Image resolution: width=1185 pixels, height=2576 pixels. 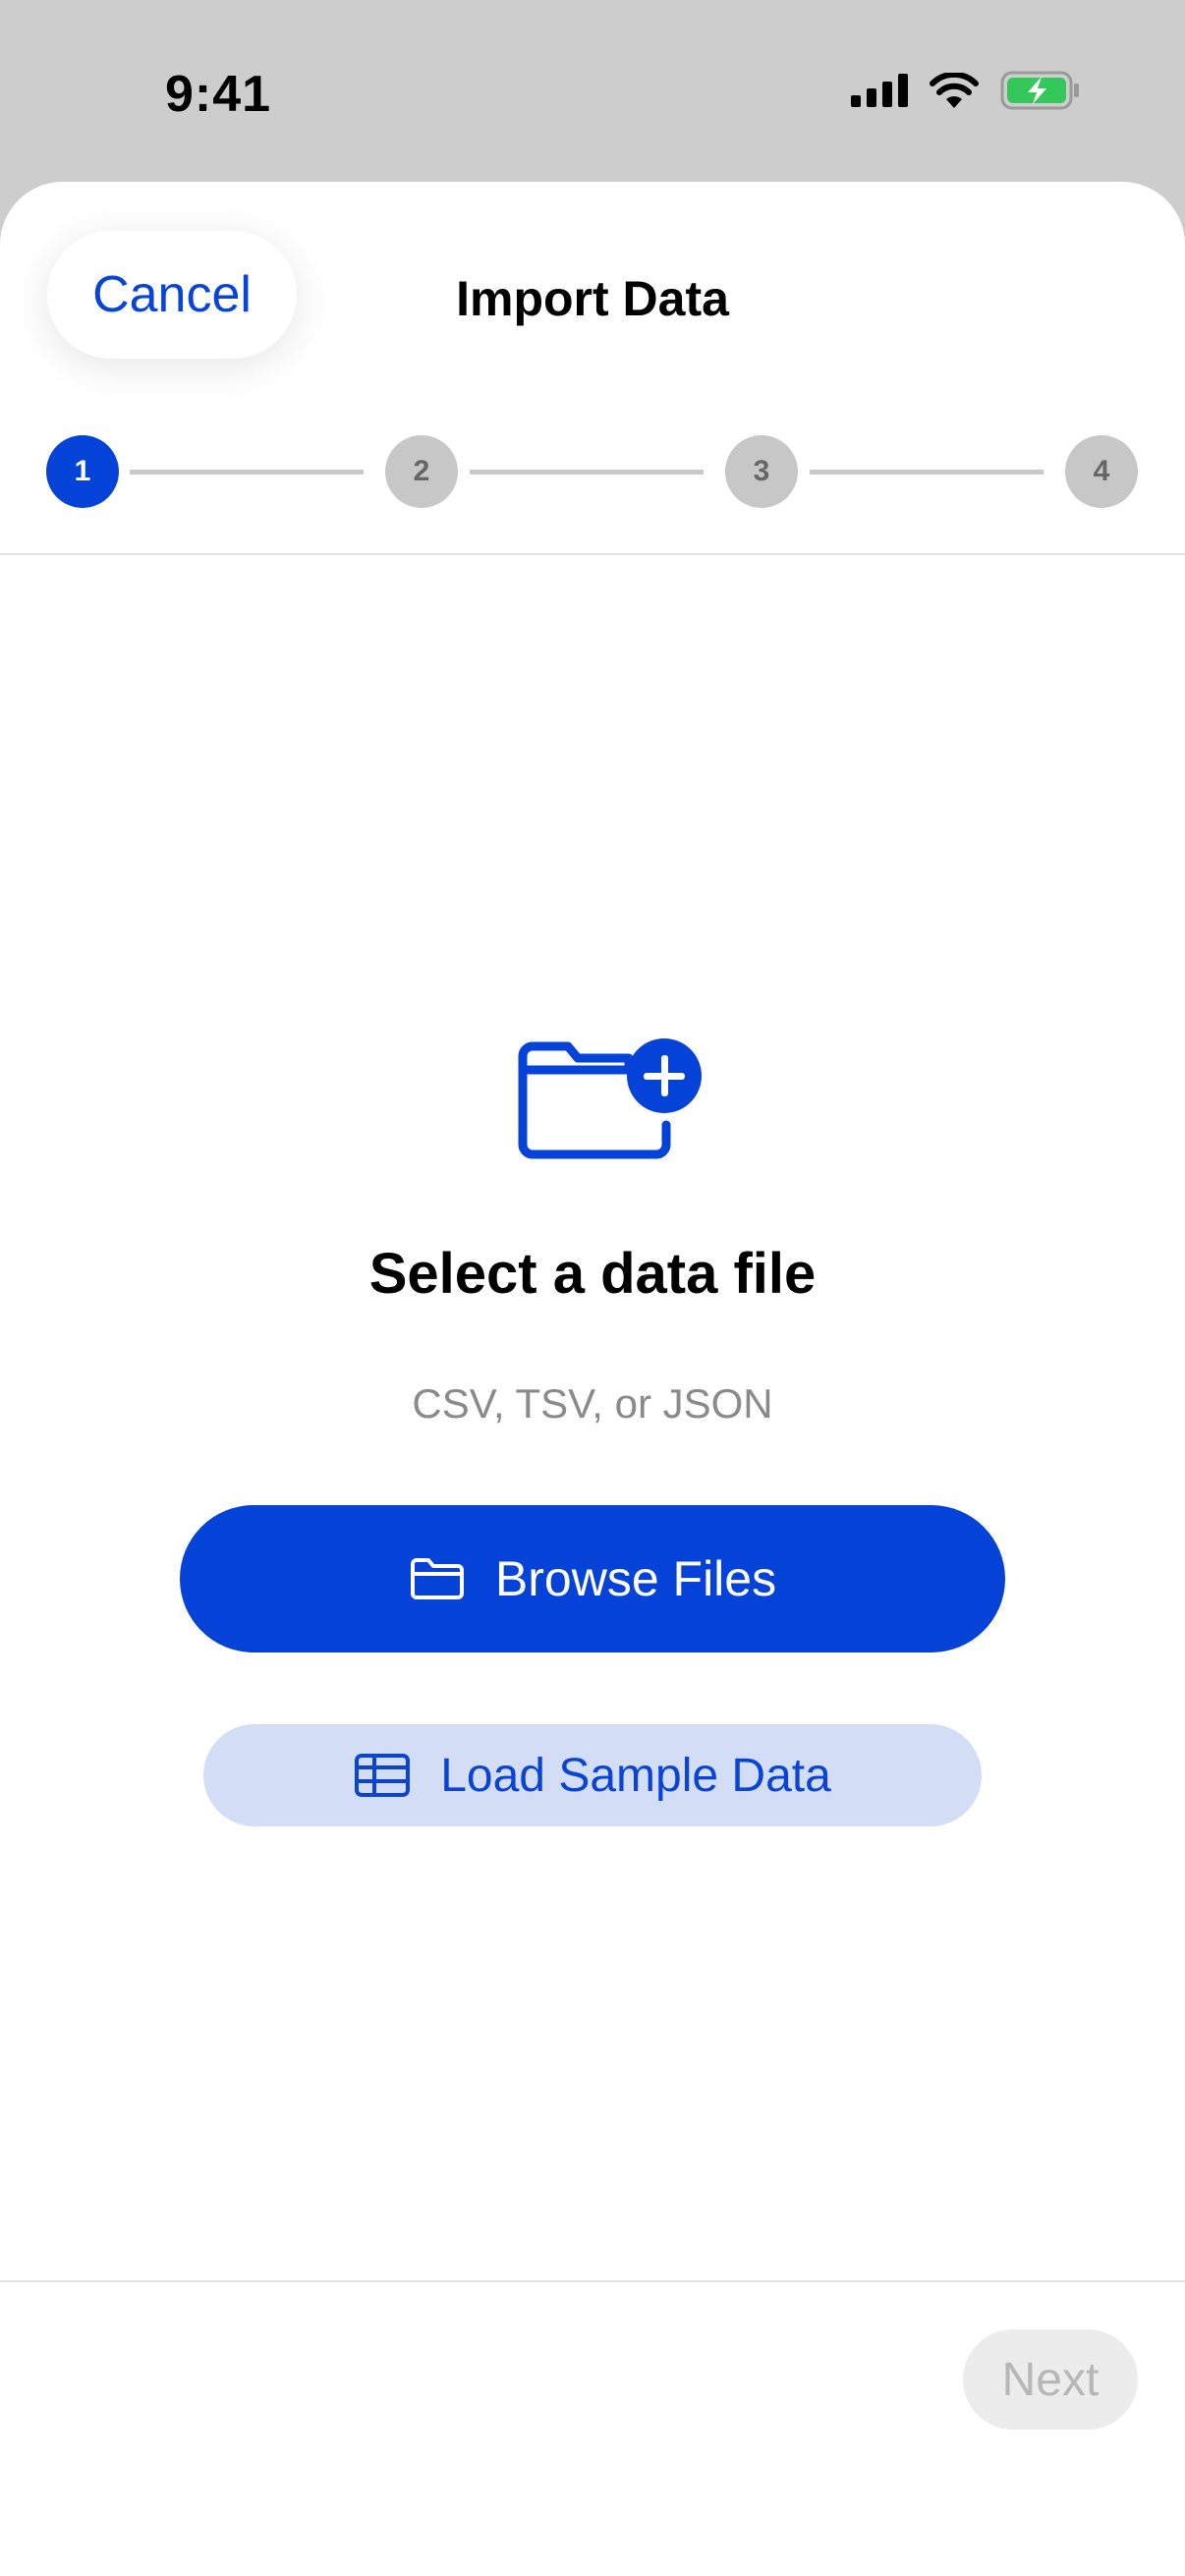 What do you see at coordinates (592, 298) in the screenshot?
I see `sheet-title: Import Data` at bounding box center [592, 298].